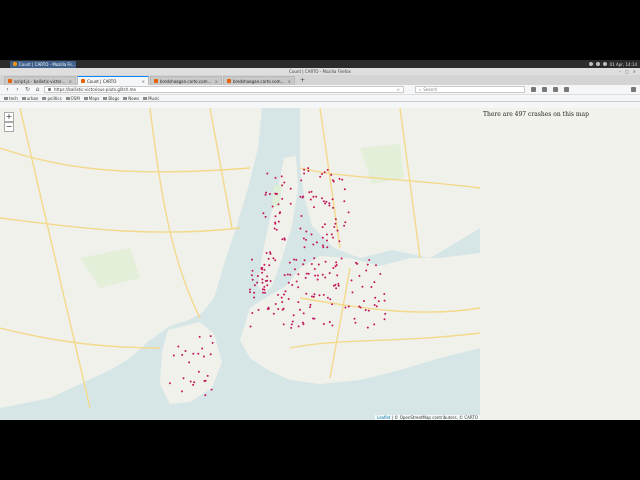 The image size is (640, 480). Describe the element at coordinates (91, 98) in the screenshot. I see `bookmark-maps: Maps` at that location.